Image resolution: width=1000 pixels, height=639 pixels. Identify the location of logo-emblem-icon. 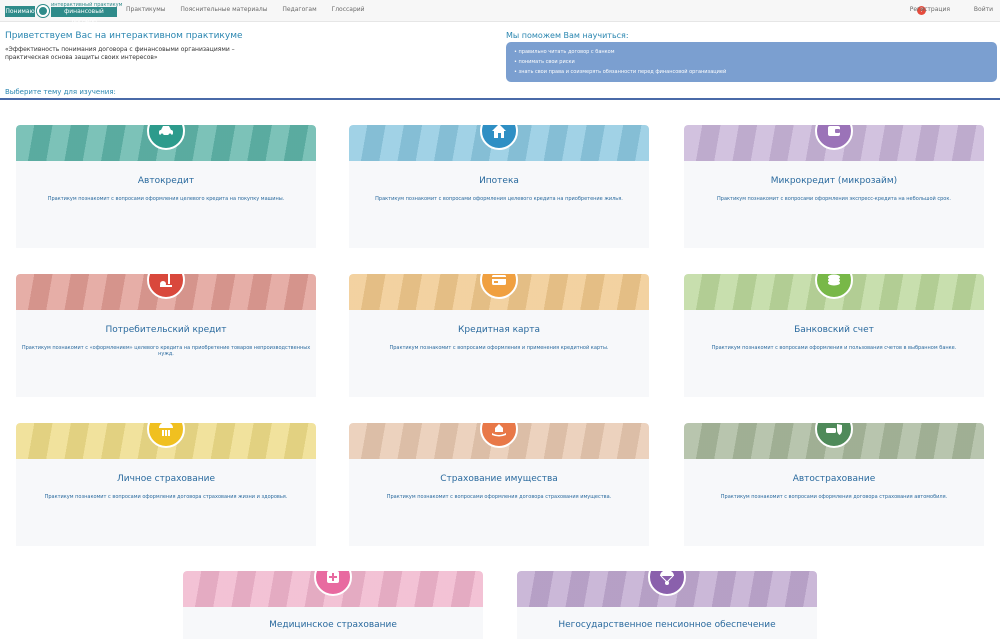
(43, 11).